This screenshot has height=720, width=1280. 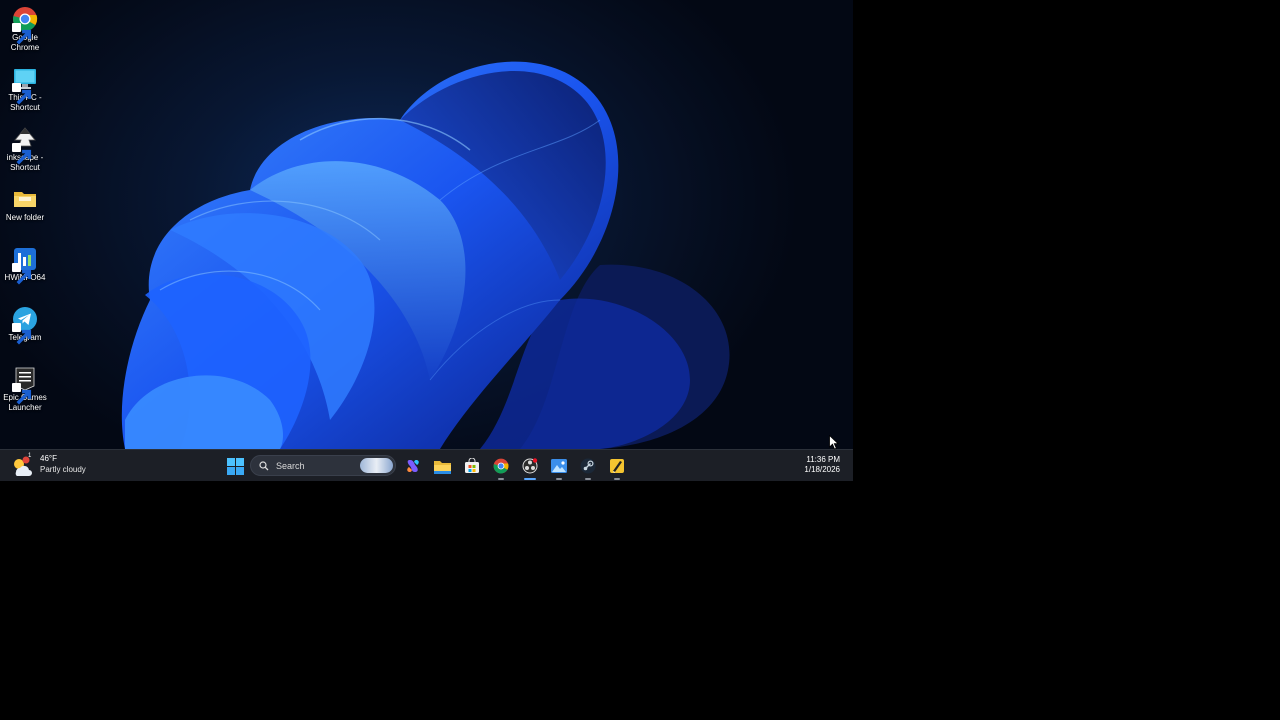 I want to click on copilot-icon, so click(x=413, y=466).